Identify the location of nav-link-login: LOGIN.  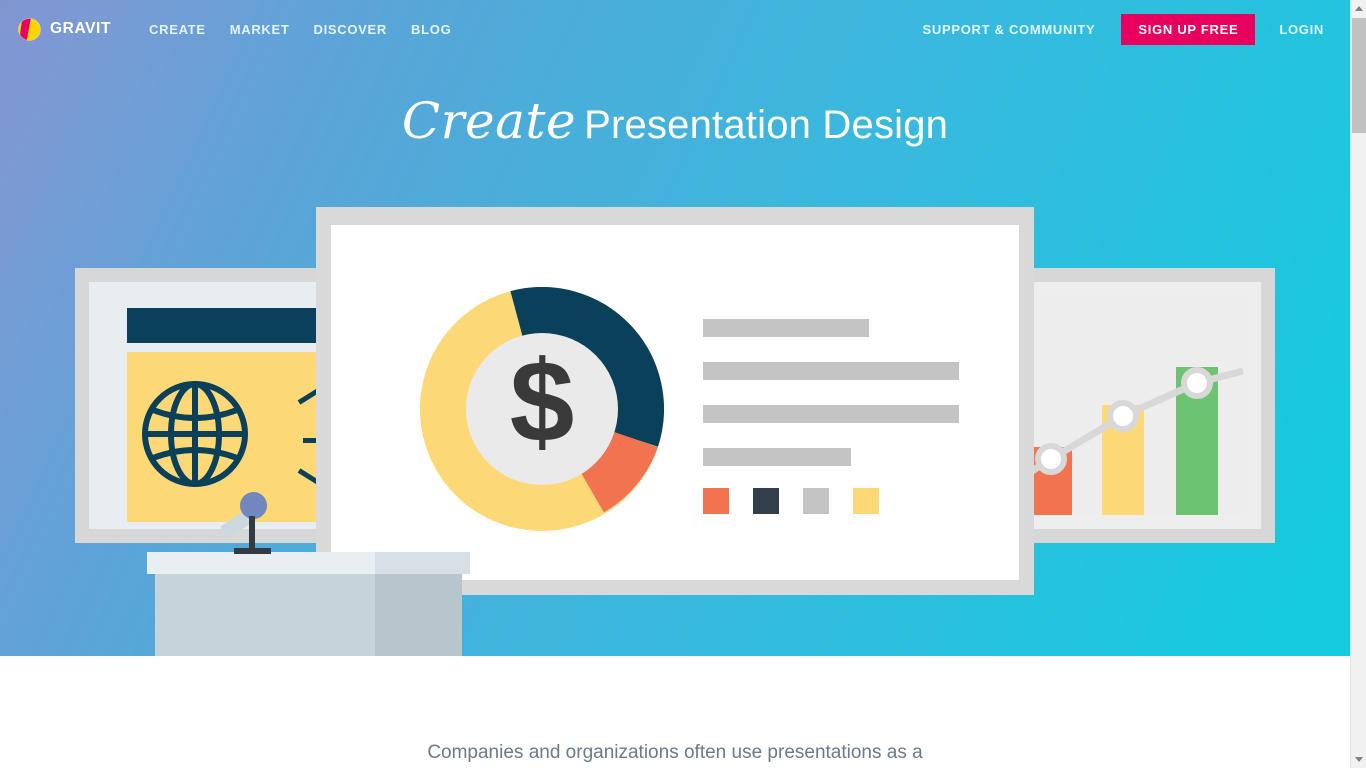
(1301, 29).